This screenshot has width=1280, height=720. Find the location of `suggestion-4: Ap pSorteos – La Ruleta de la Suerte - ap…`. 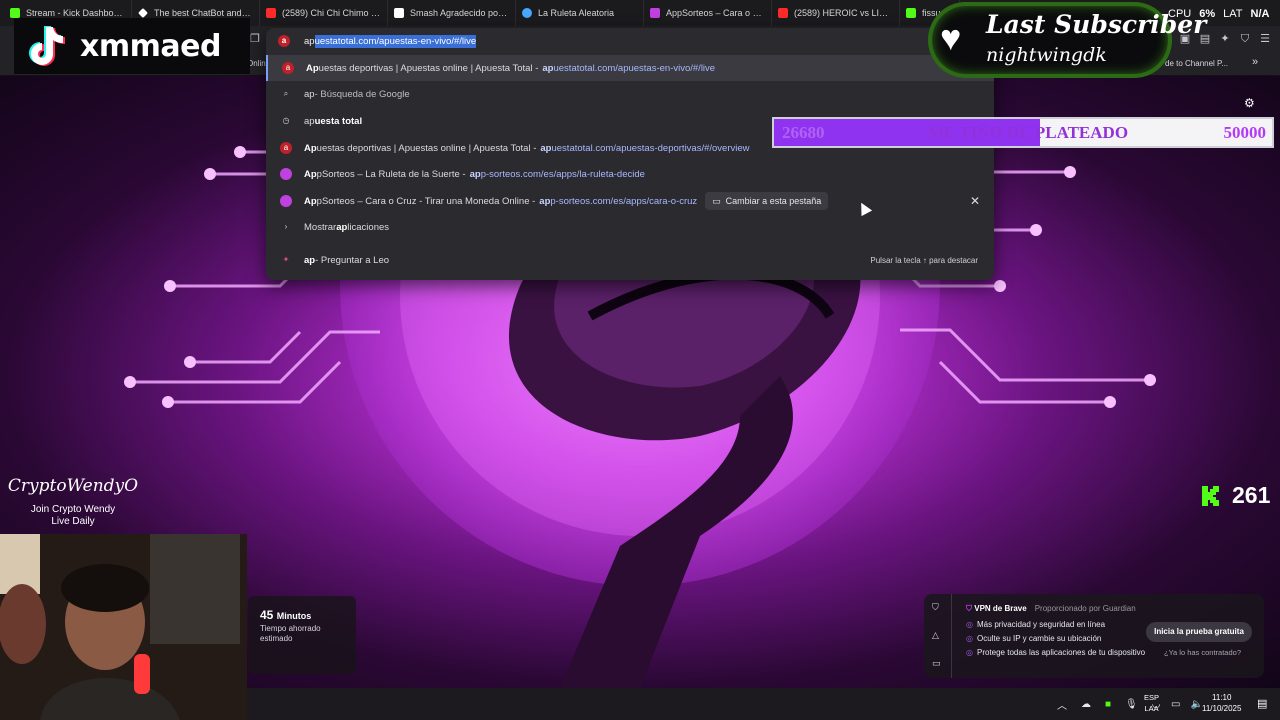

suggestion-4: Ap pSorteos – La Ruleta de la Suerte - ap… is located at coordinates (630, 174).